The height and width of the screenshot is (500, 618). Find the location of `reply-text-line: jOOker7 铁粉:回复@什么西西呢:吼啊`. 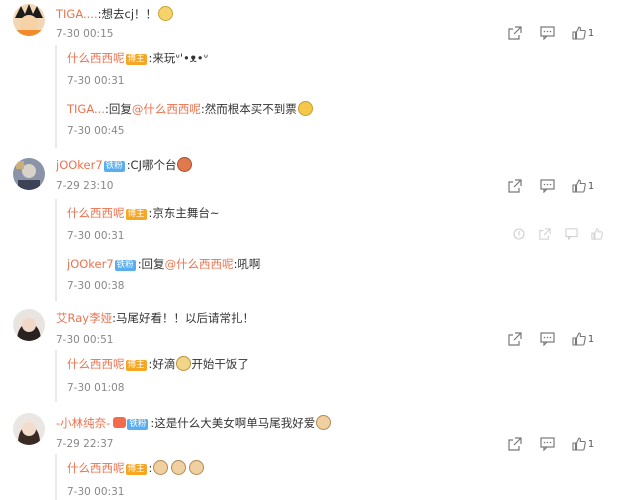

reply-text-line: jOOker7 铁粉:回复@什么西西呢:吼啊 is located at coordinates (163, 264).